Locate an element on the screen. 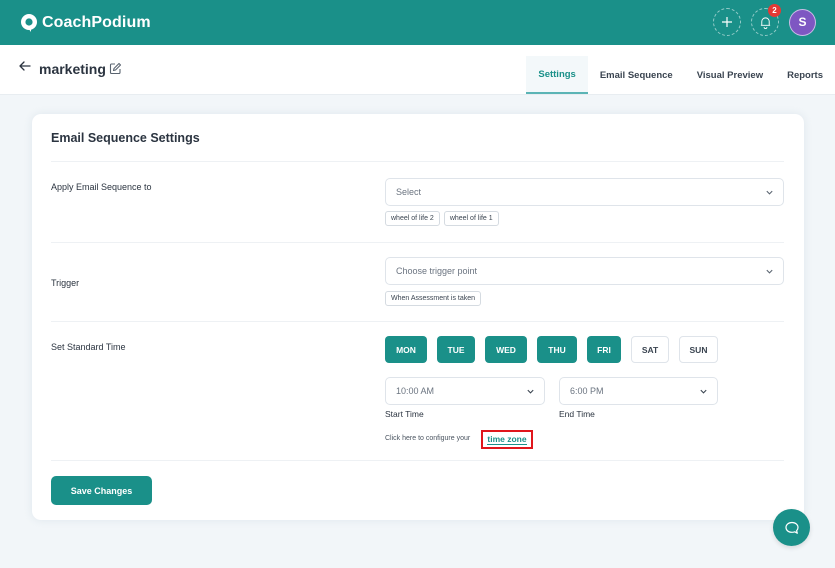  edit-icon is located at coordinates (115, 68).